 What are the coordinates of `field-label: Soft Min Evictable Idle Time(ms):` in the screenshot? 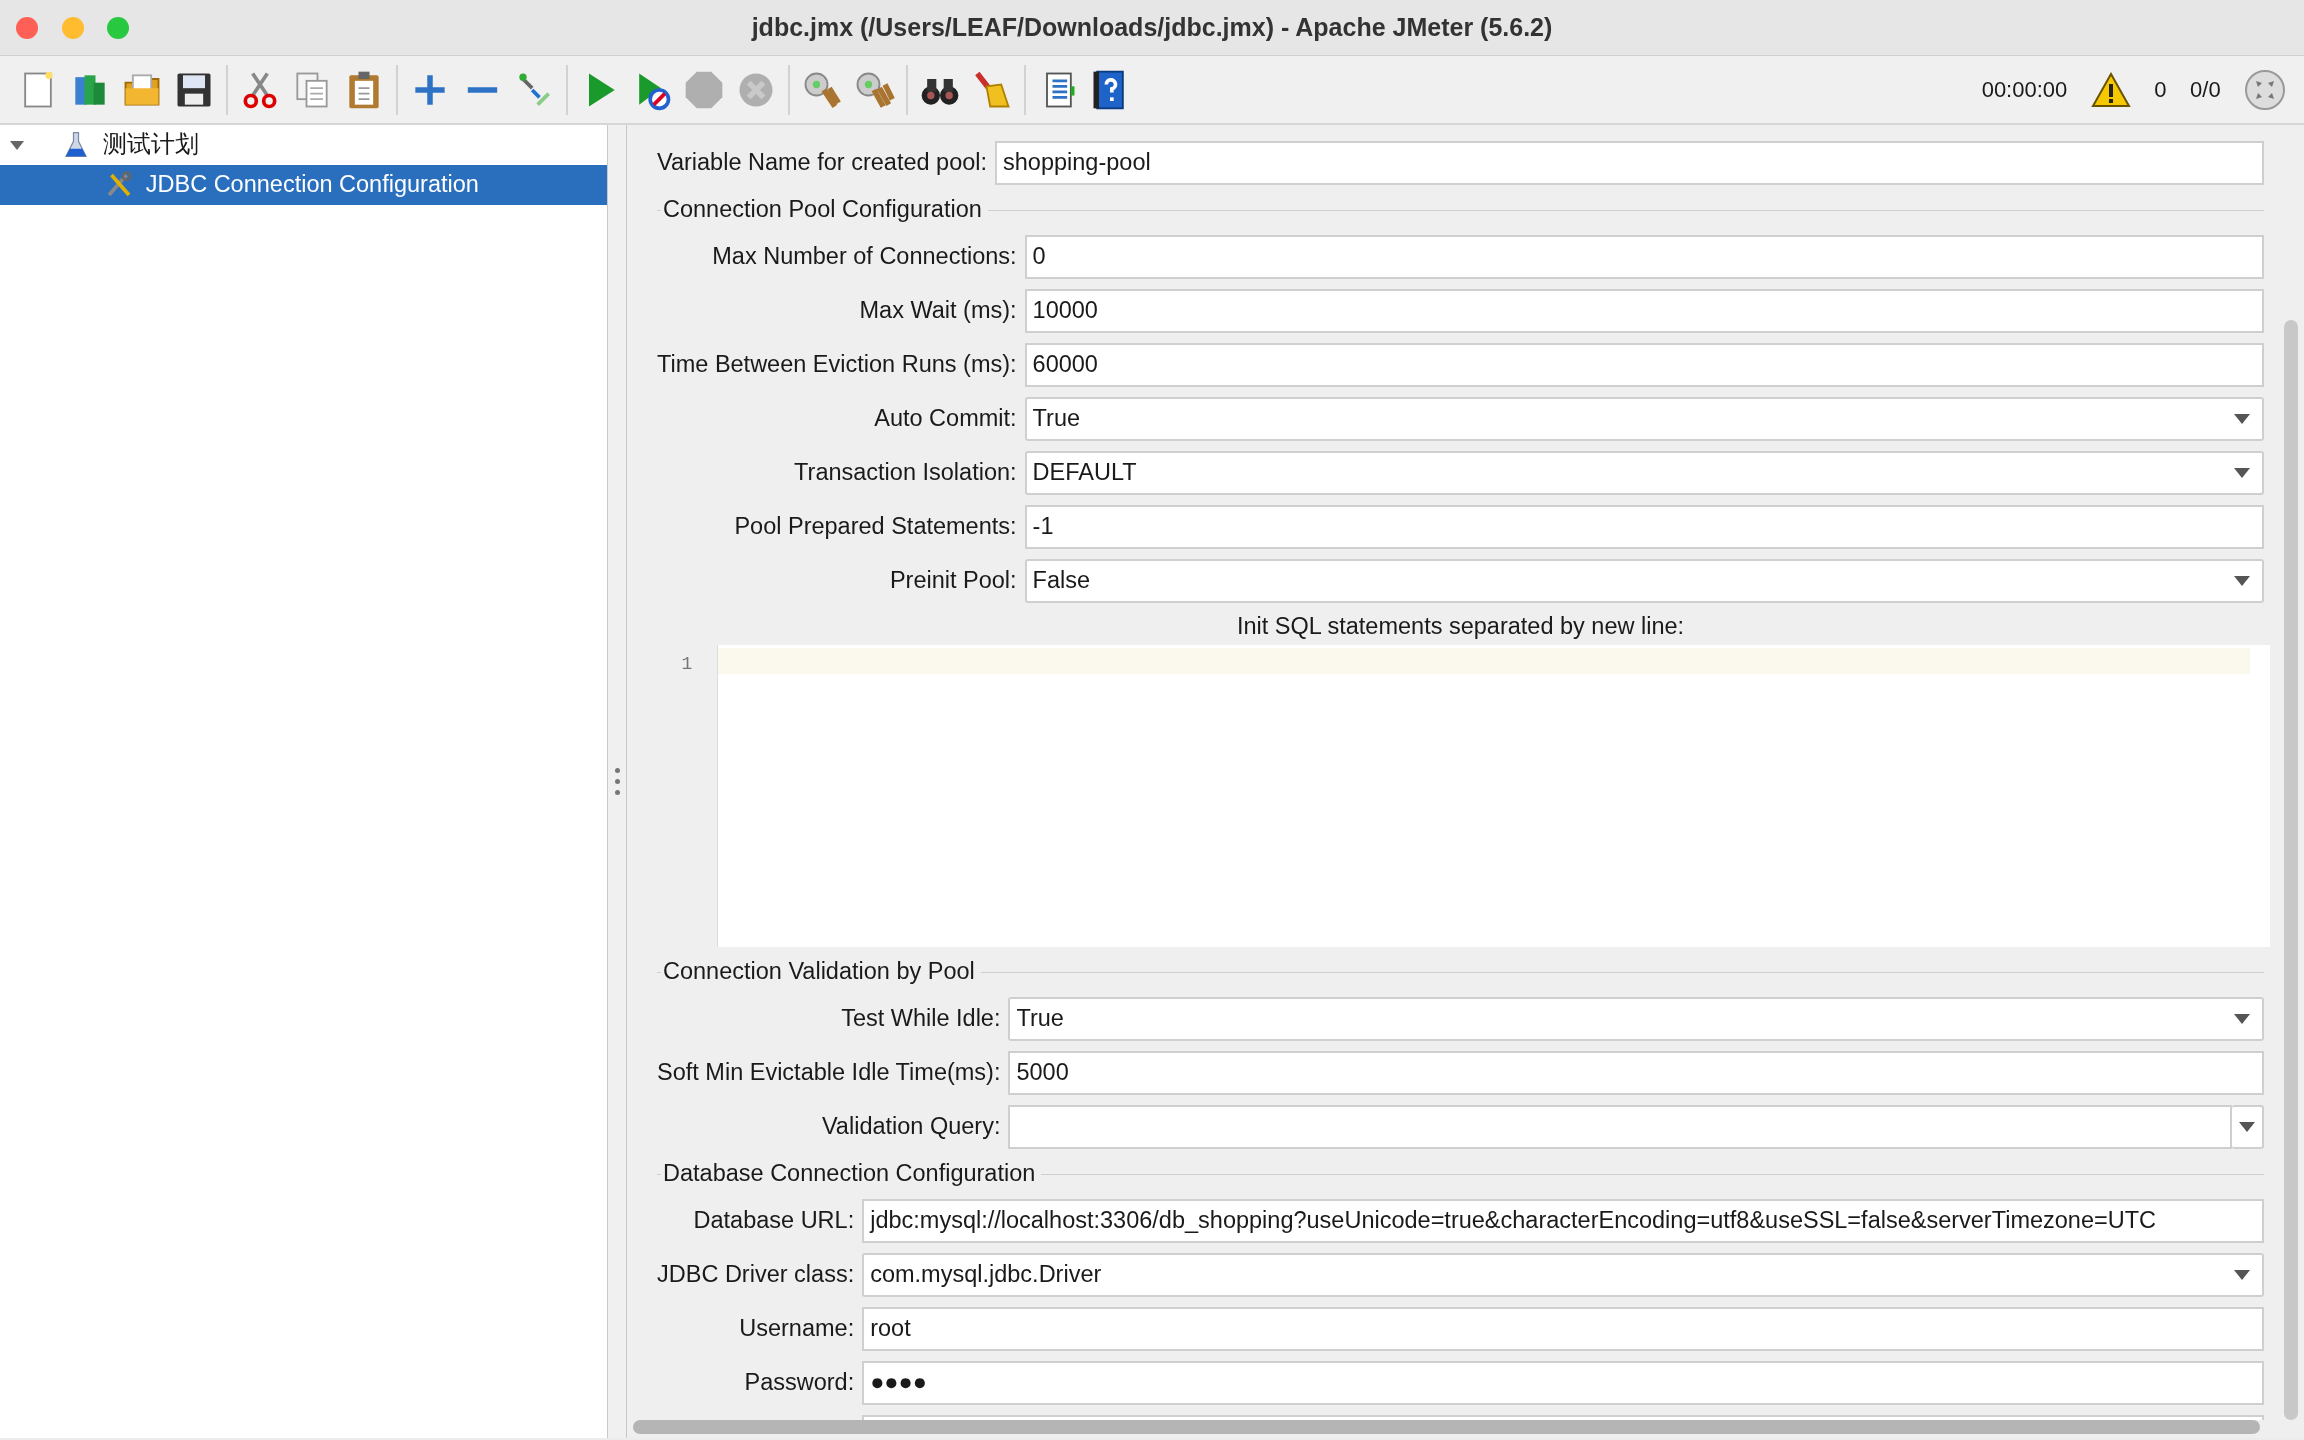 It's located at (829, 1073).